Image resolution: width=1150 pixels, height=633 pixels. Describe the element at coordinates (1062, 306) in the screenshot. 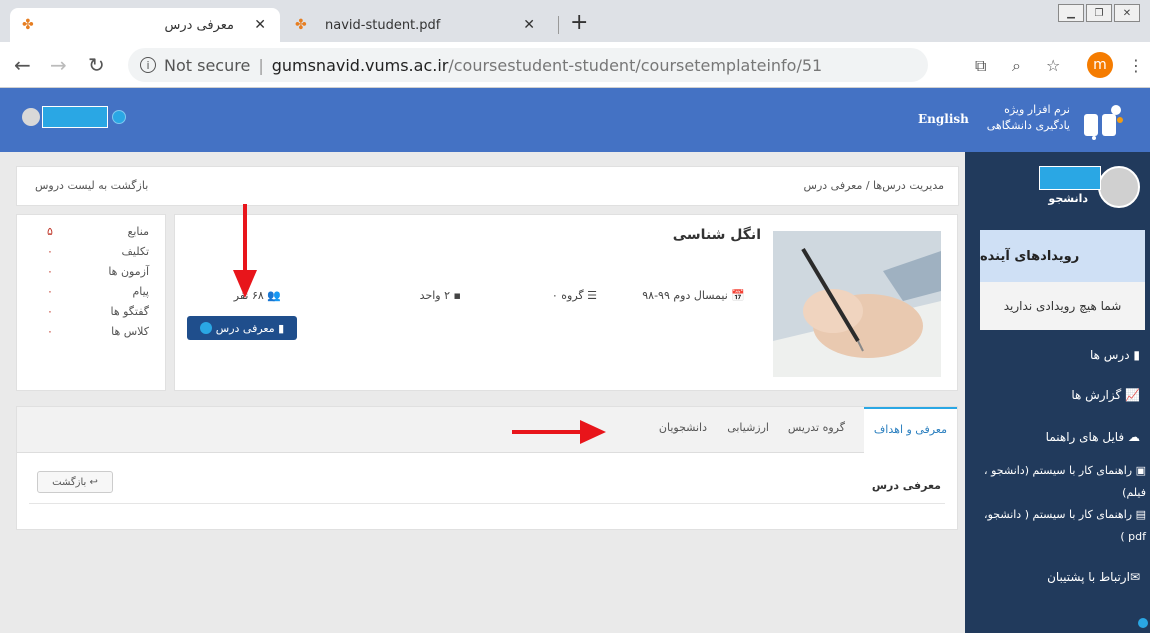

I see `events-empty-message: شما هیچ رویدادی ندارید` at that location.